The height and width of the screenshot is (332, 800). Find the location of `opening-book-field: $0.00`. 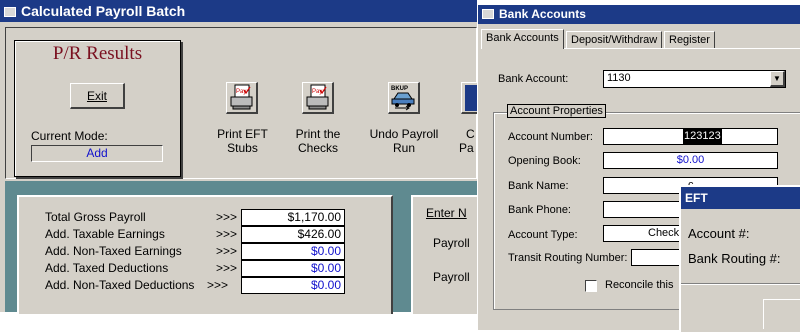

opening-book-field: $0.00 is located at coordinates (690, 160).